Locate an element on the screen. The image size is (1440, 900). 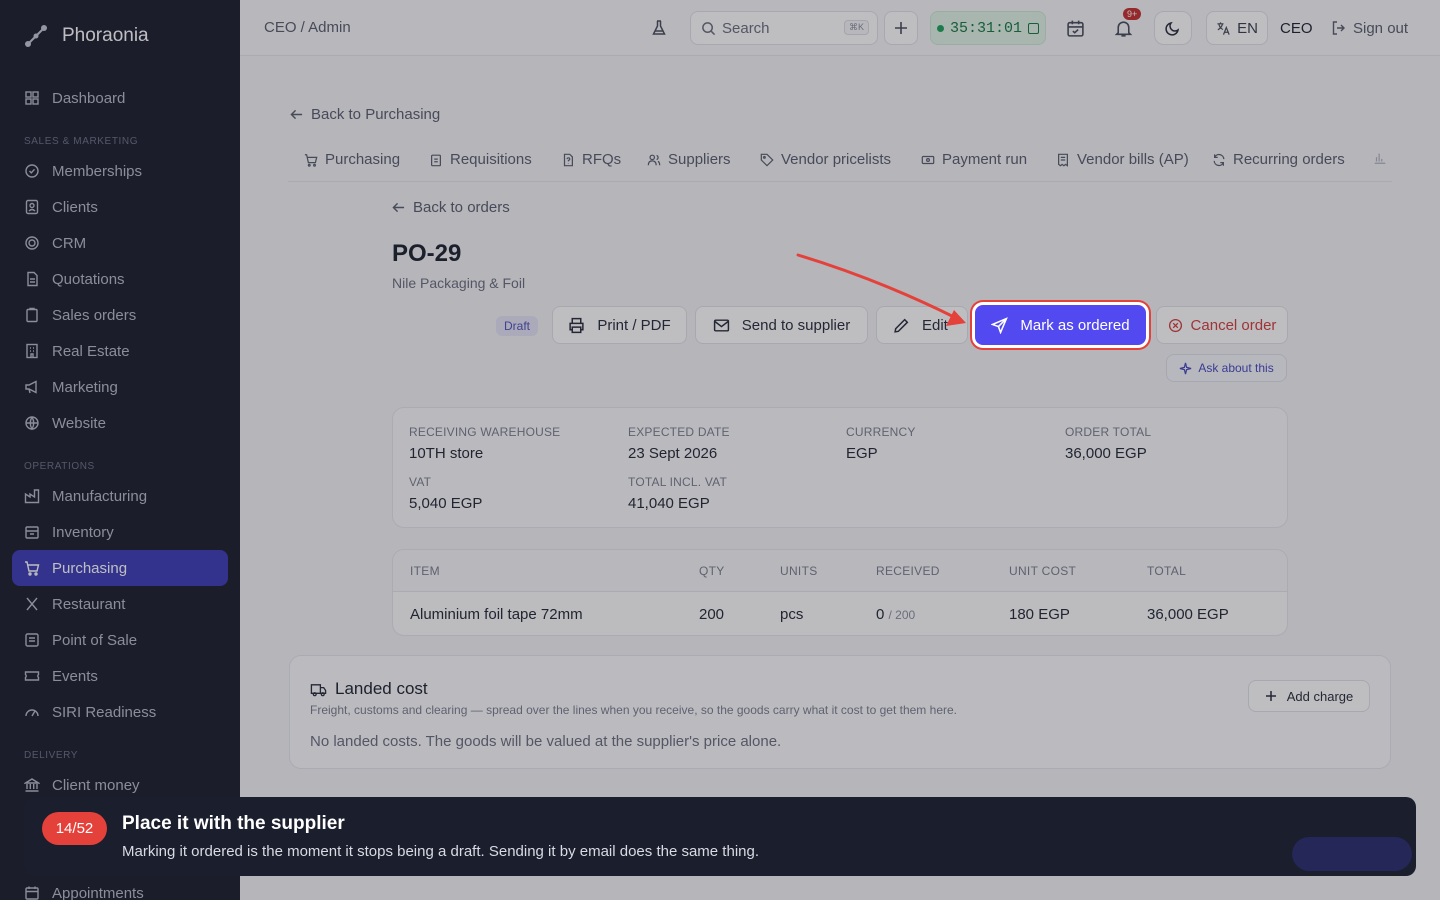
back-to-purchasing-link: Back to Purchasing is located at coordinates (365, 114).